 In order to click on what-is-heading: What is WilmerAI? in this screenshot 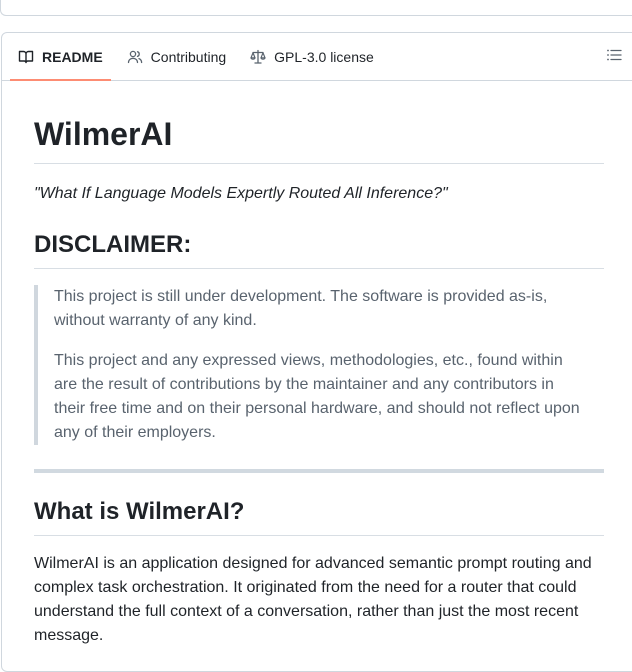, I will do `click(319, 516)`.